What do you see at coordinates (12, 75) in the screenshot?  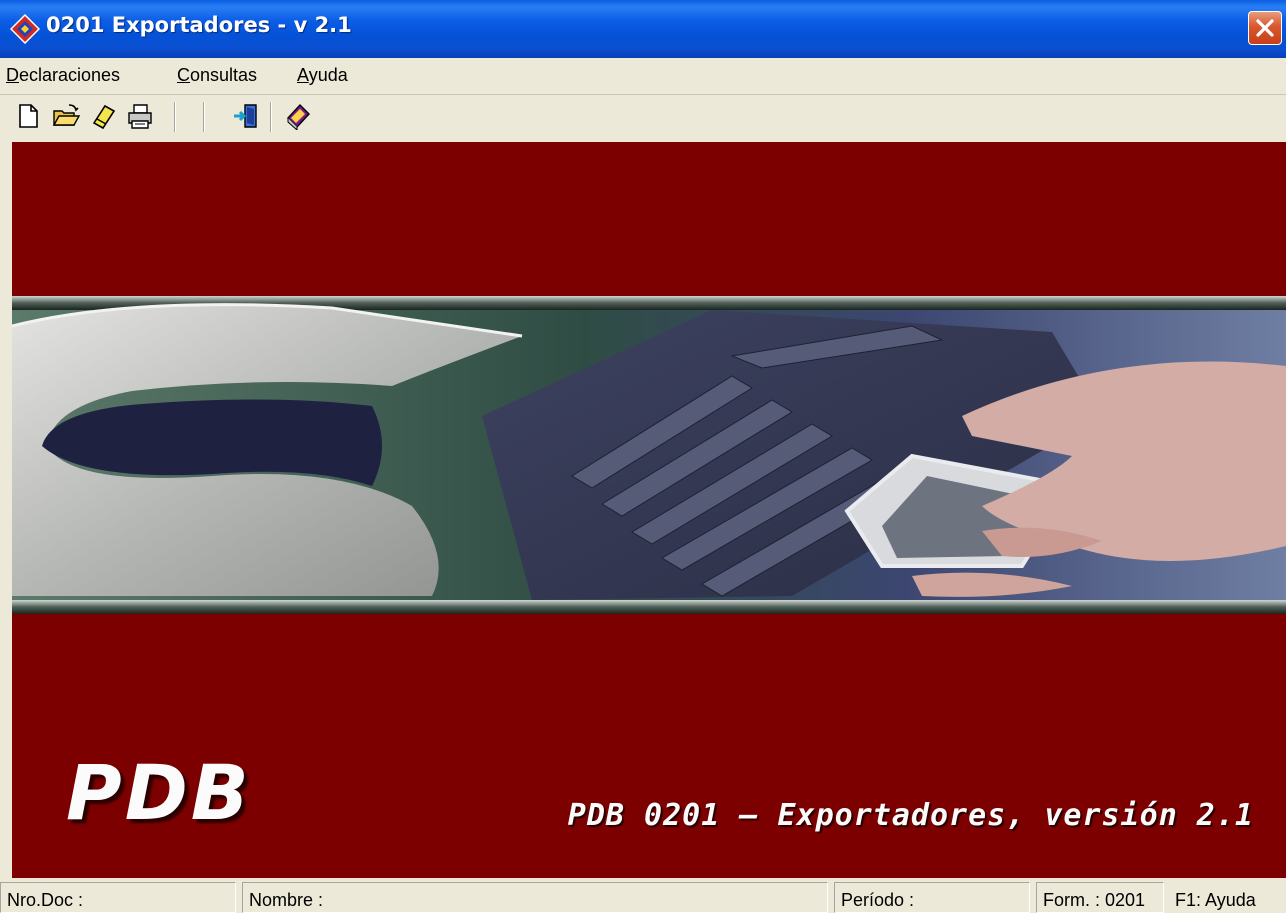 I see `menu-accel-d: D` at bounding box center [12, 75].